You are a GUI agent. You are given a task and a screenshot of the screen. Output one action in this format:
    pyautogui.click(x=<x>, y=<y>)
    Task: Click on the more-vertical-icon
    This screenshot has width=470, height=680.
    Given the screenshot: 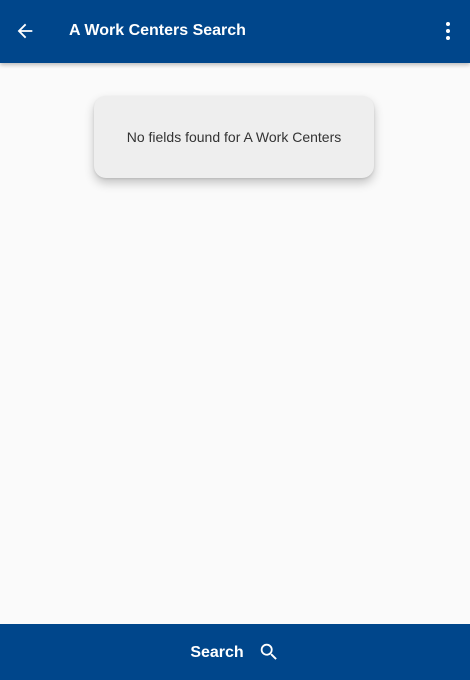 What is the action you would take?
    pyautogui.click(x=448, y=31)
    